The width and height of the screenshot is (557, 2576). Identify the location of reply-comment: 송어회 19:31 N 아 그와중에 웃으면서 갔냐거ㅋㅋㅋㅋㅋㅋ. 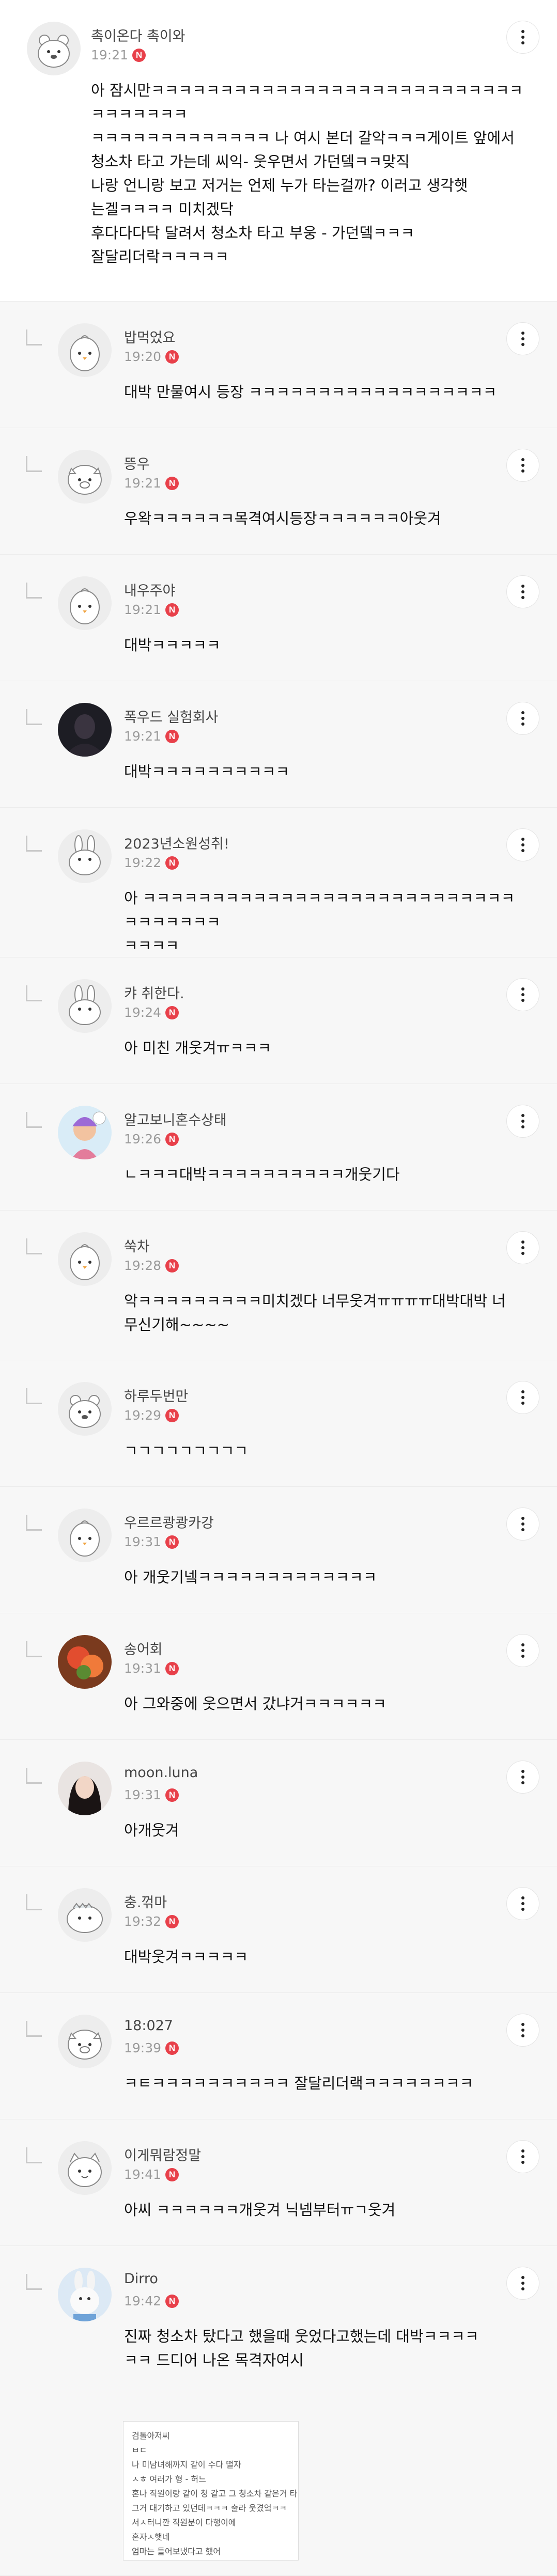
(278, 1677).